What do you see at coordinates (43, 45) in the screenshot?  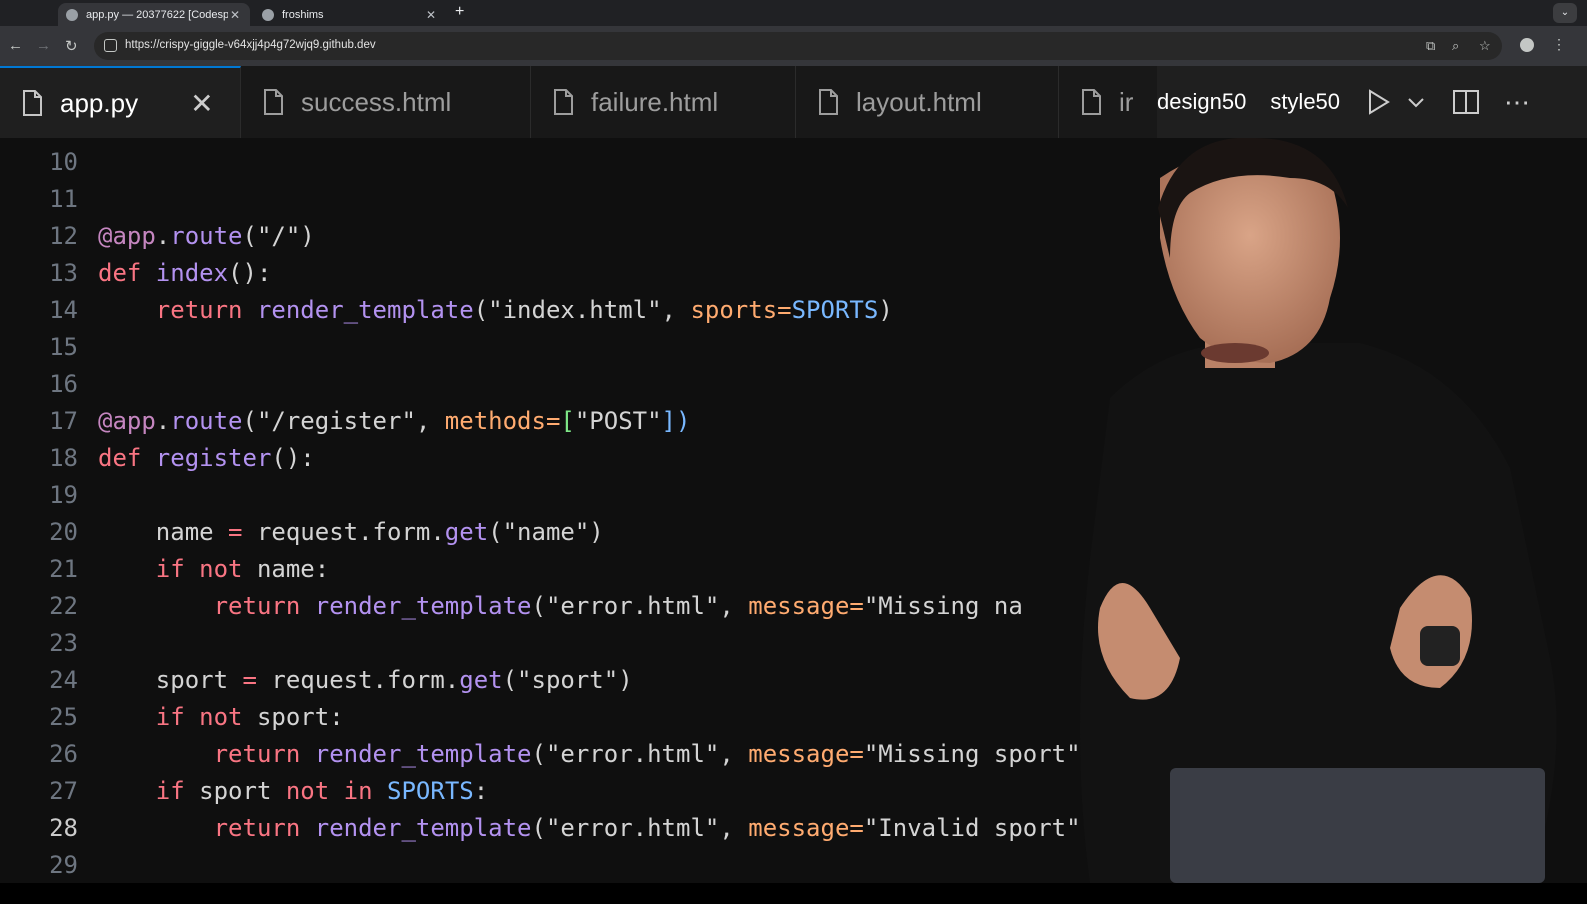 I see `forward-icon: →` at bounding box center [43, 45].